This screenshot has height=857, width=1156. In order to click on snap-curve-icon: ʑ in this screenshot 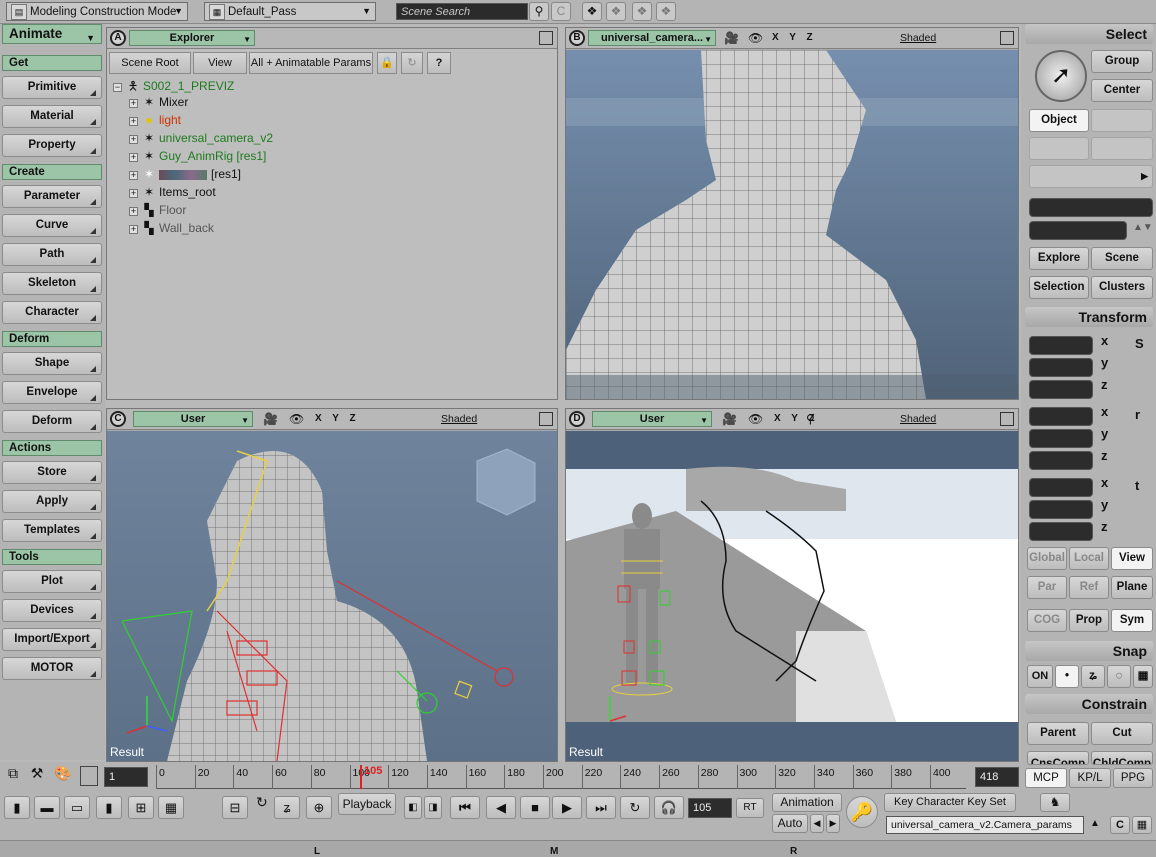, I will do `click(1093, 676)`.